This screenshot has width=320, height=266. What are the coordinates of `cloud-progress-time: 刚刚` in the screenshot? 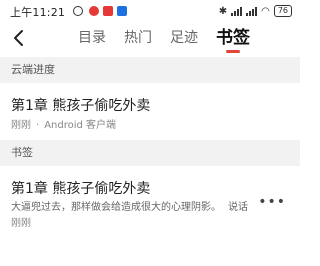 It's located at (21, 125).